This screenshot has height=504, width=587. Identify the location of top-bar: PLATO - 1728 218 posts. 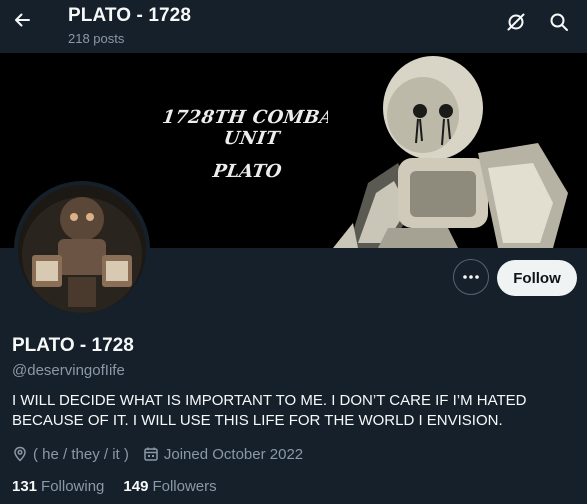
(293, 26).